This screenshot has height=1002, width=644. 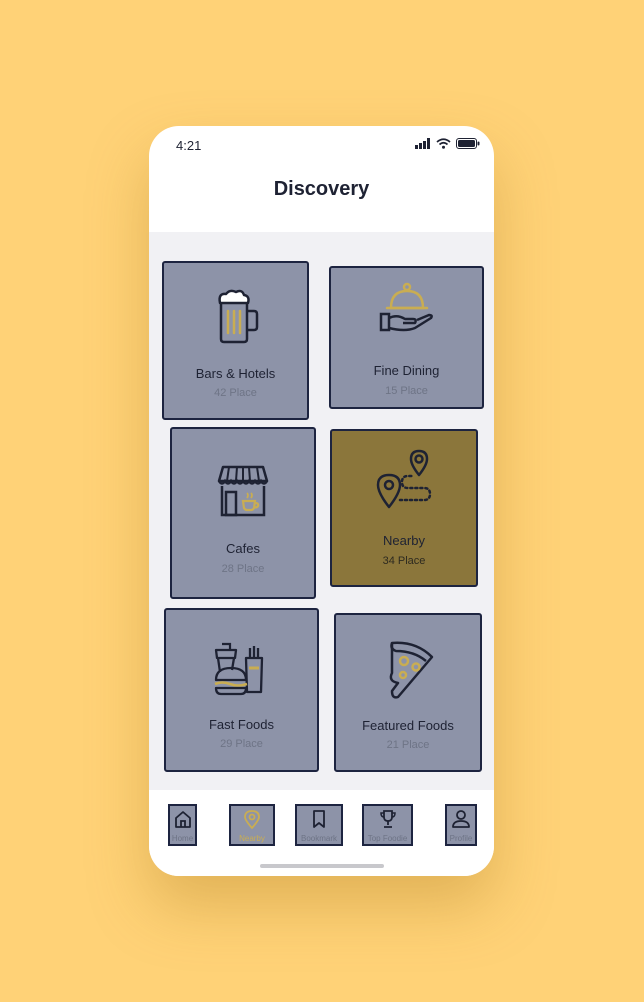 I want to click on category-card-bars-hotels: Bars & Hotels 42 Place, so click(x=235, y=340).